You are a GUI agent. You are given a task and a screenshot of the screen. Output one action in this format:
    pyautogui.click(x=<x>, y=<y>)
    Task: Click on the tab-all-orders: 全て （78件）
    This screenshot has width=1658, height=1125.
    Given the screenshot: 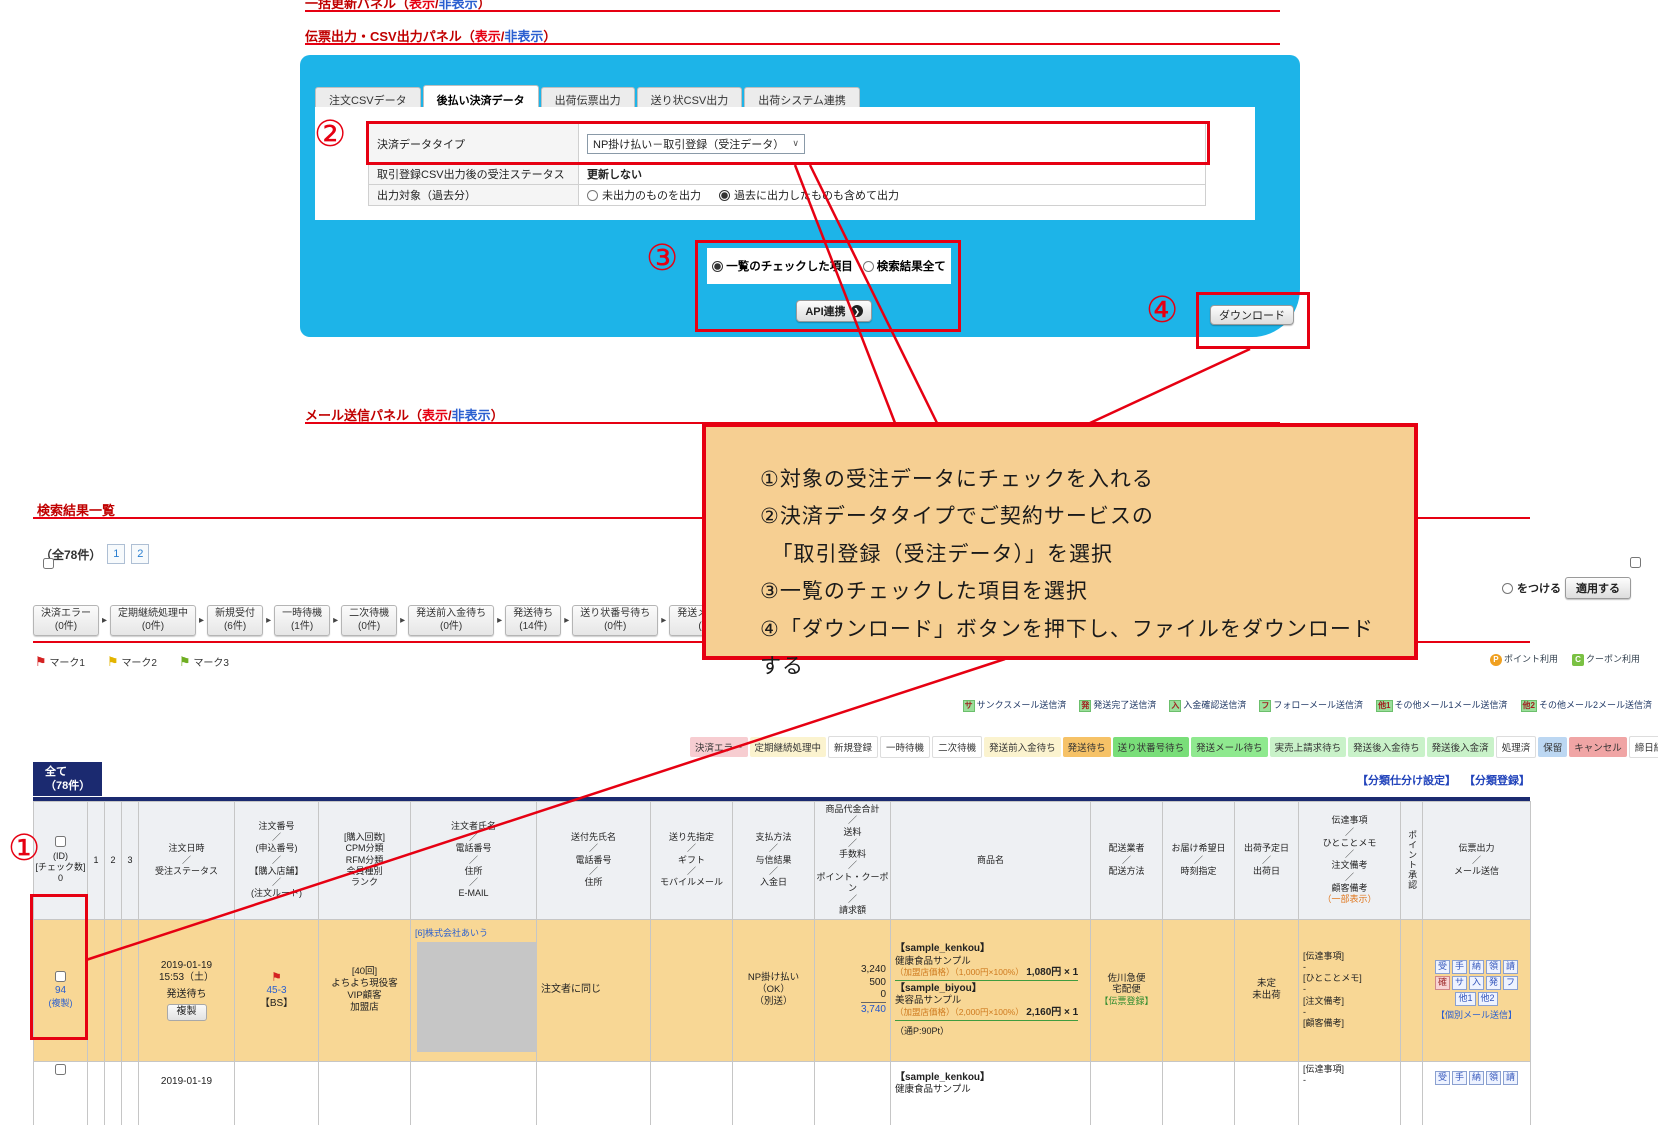 What is the action you would take?
    pyautogui.click(x=68, y=779)
    